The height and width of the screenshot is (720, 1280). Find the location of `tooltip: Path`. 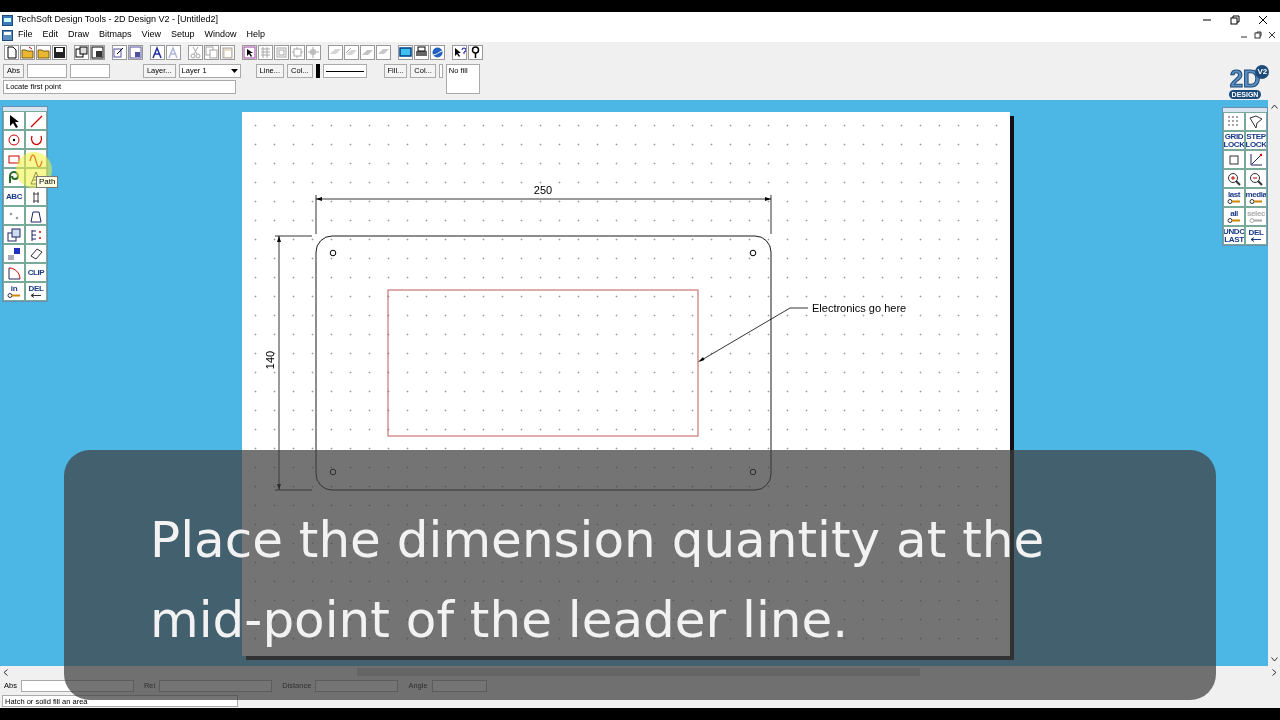

tooltip: Path is located at coordinates (47, 182).